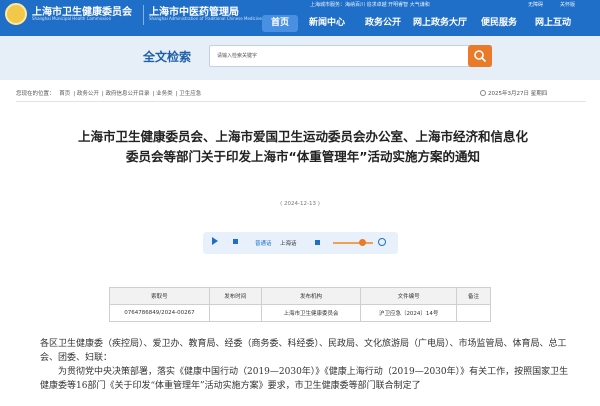 Image resolution: width=600 pixels, height=406 pixels. I want to click on date-text: 2025年3月27日 星期四, so click(518, 94).